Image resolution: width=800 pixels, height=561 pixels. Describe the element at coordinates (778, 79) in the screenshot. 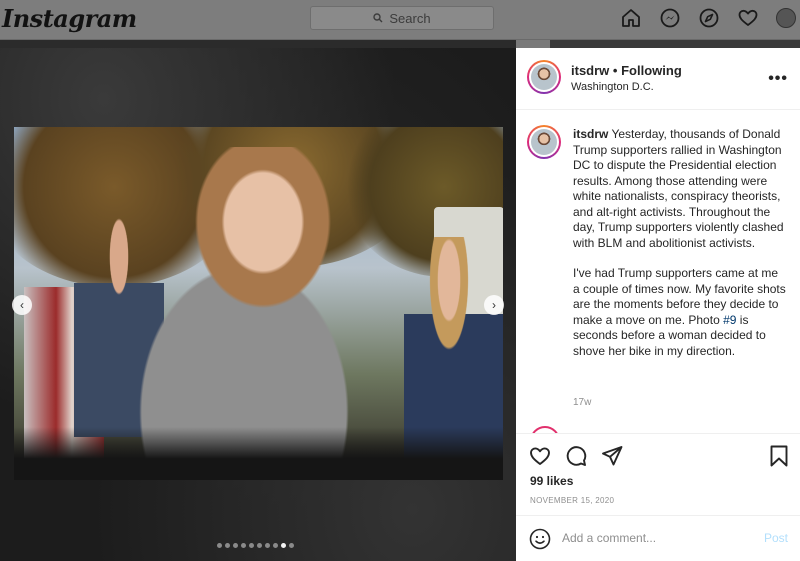

I see `more-options-button: •••` at that location.